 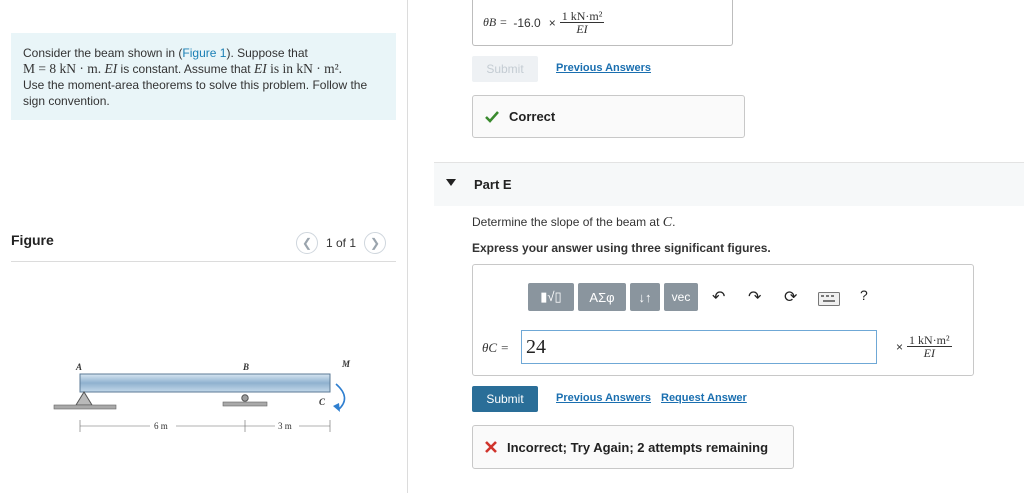 What do you see at coordinates (245, 400) in the screenshot?
I see `roller-support-b` at bounding box center [245, 400].